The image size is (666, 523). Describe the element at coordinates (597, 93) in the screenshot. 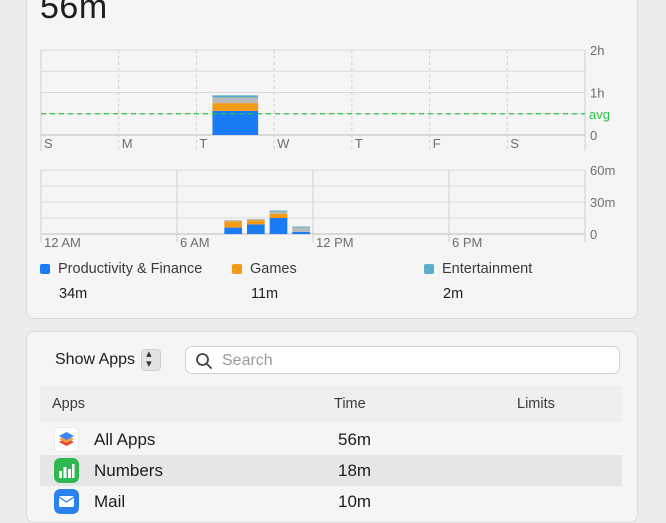

I see `y-tick-label: 1h` at that location.